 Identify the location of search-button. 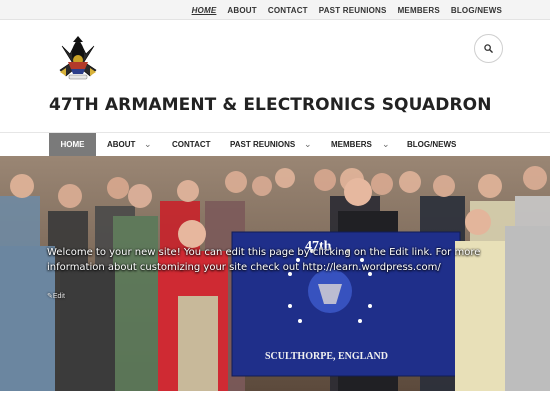
(488, 48).